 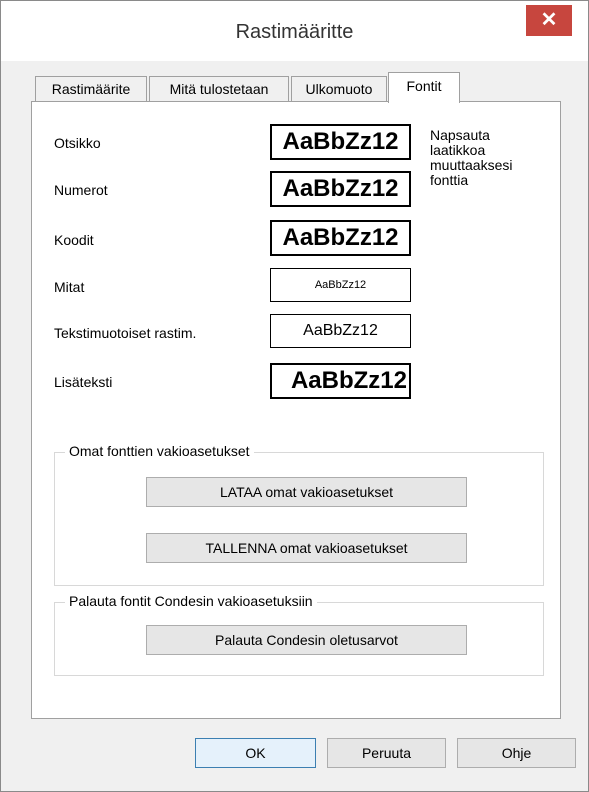 I want to click on font-sample-numerot: AaBbZz12, so click(x=340, y=189).